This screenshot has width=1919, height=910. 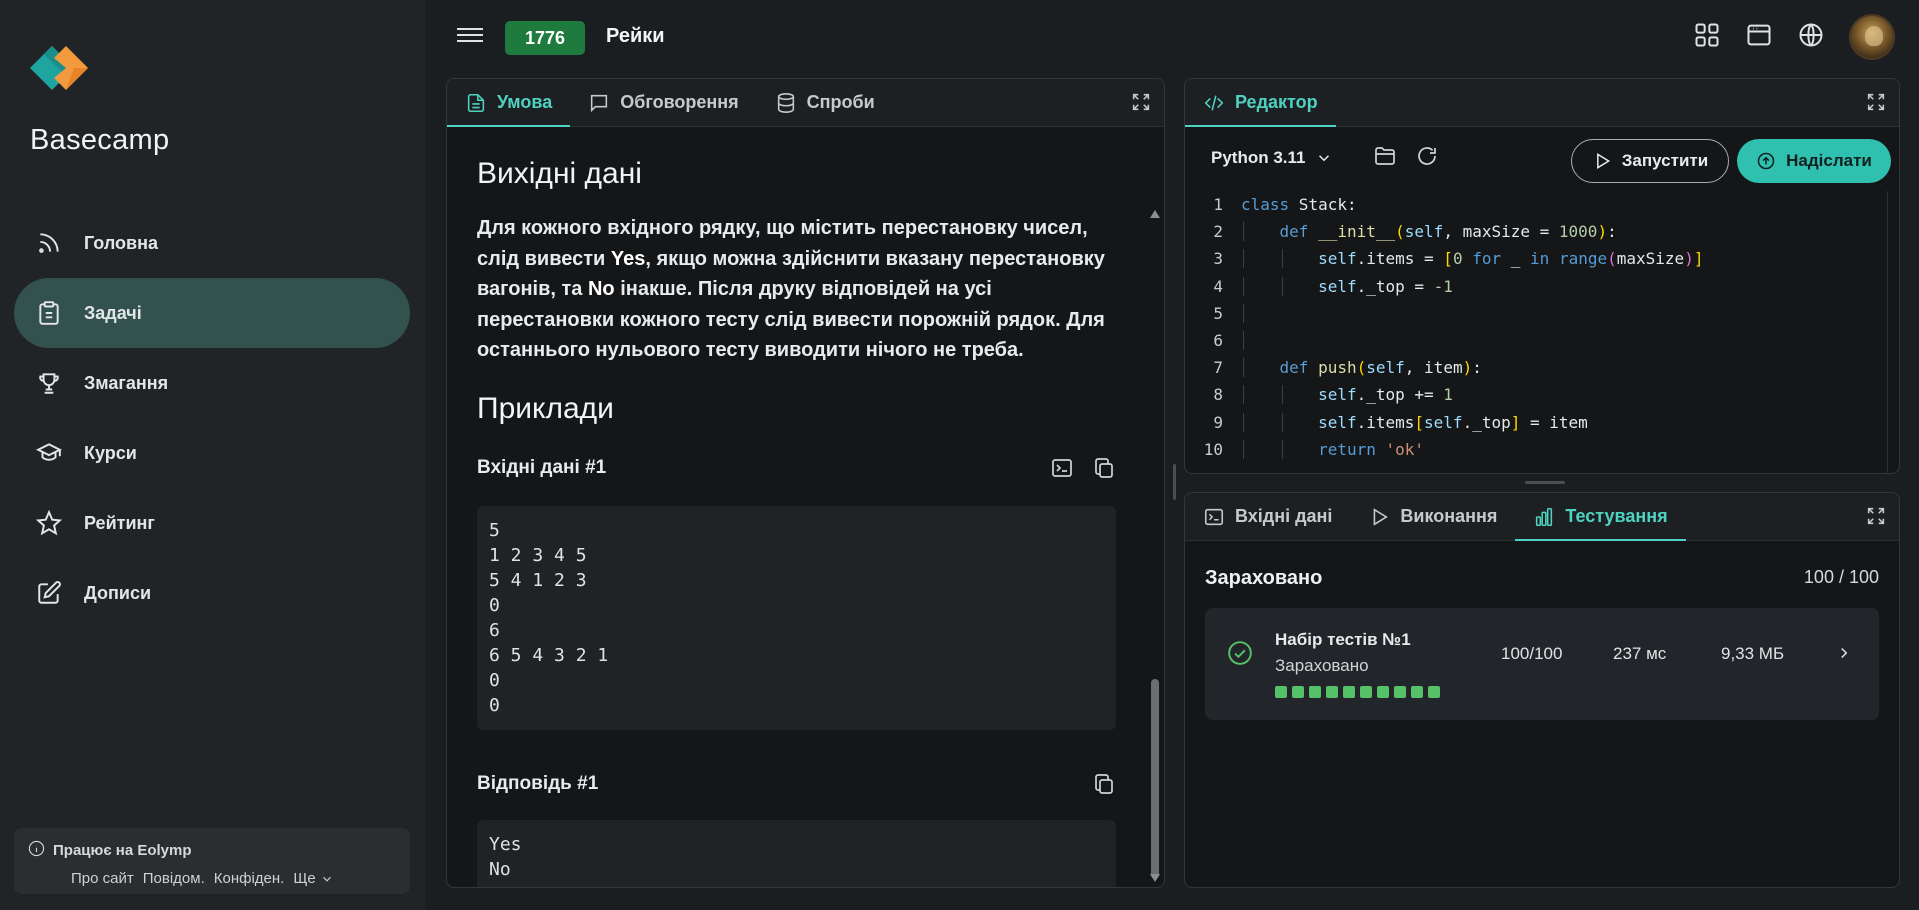 I want to click on scroll-thumb, so click(x=1155, y=779).